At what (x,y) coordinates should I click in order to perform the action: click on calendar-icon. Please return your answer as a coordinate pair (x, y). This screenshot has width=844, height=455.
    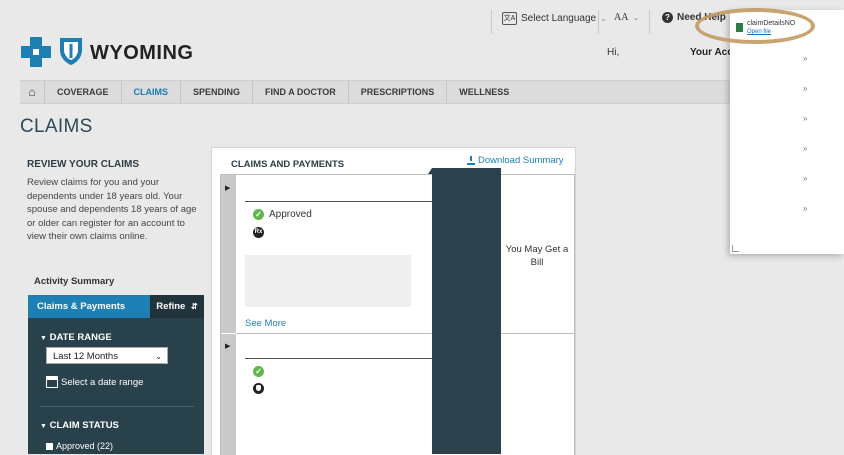
    Looking at the image, I should click on (52, 382).